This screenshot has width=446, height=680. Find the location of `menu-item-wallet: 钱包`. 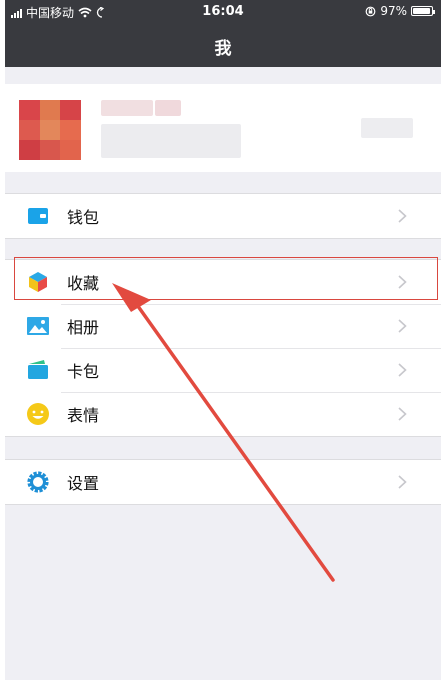

menu-item-wallet: 钱包 is located at coordinates (223, 216).